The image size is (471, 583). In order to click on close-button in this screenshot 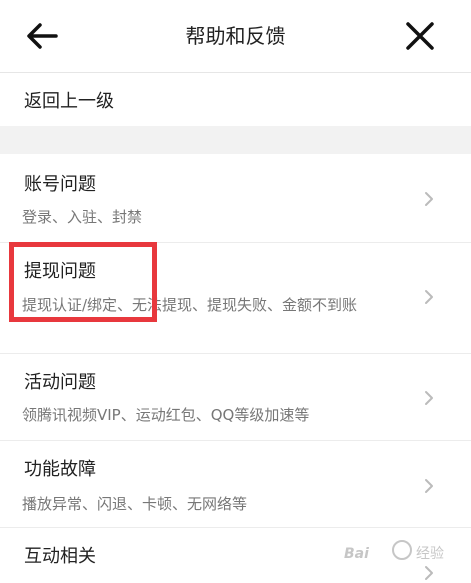, I will do `click(420, 36)`.